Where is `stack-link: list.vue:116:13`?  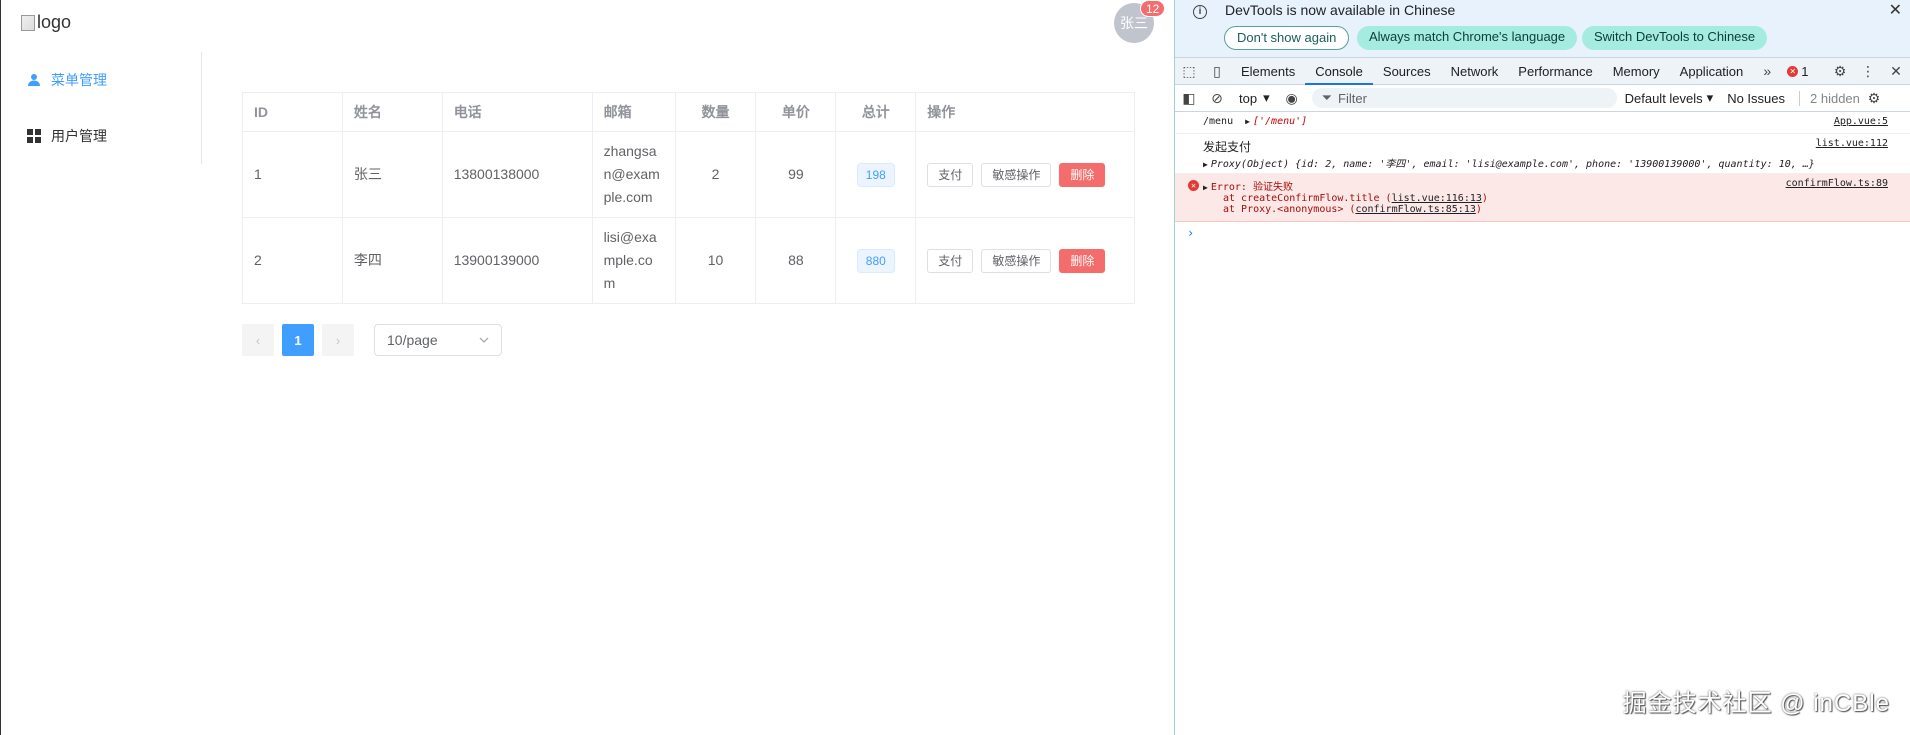 stack-link: list.vue:116:13 is located at coordinates (1437, 198).